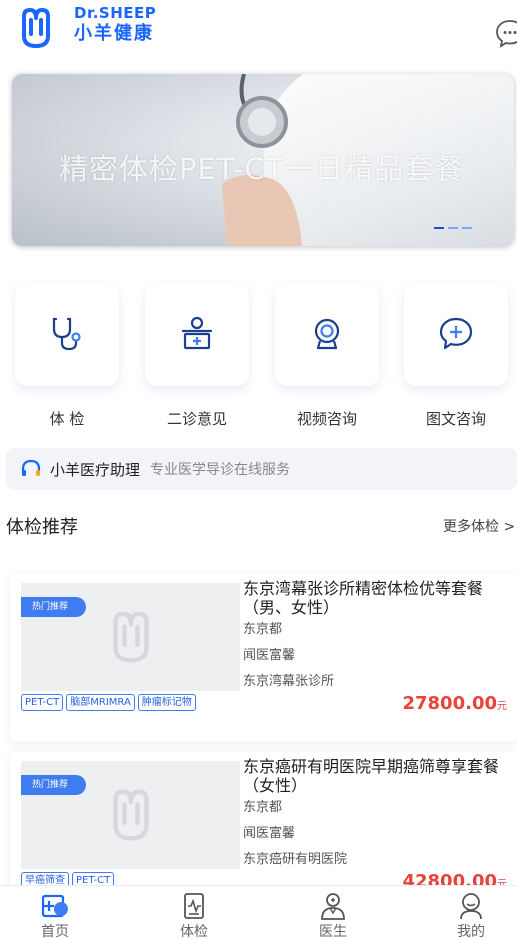 This screenshot has width=517, height=939. I want to click on tab-label: 医生, so click(333, 931).